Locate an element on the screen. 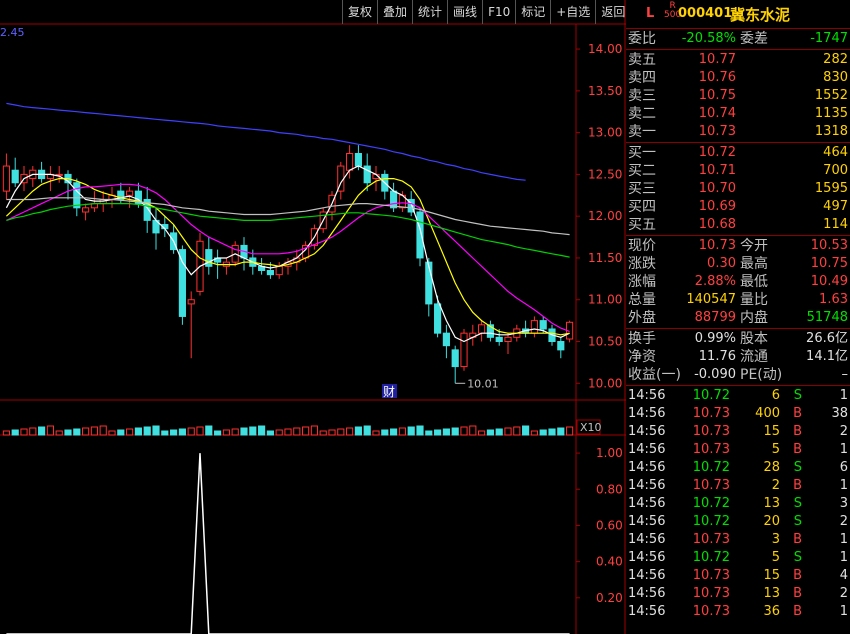  y-tick-label: 14.00 is located at coordinates (605, 49).